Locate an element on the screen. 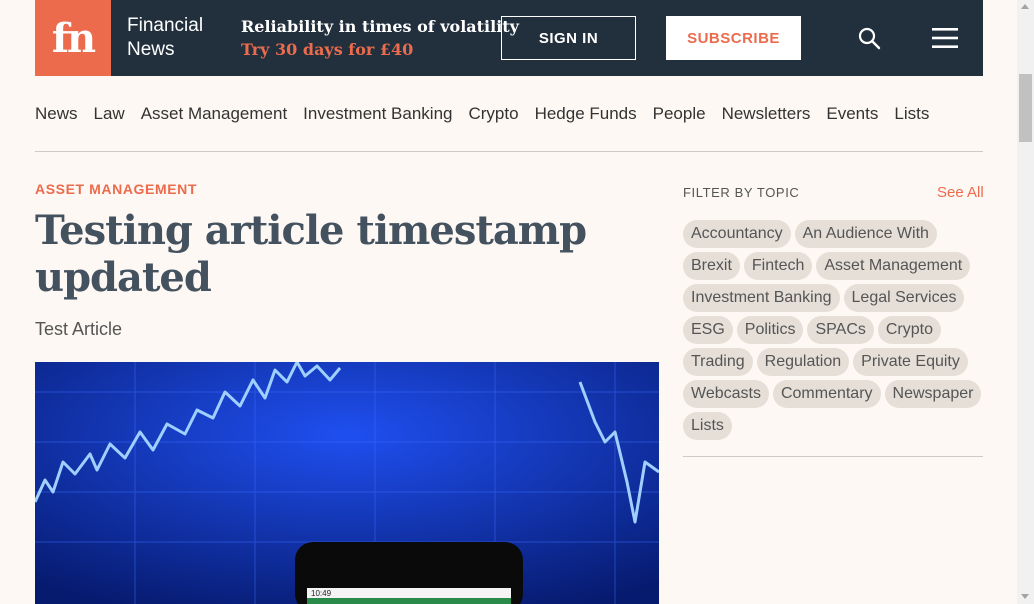 This screenshot has width=1034, height=604. topic-tag-asset-management: Asset Management is located at coordinates (893, 266).